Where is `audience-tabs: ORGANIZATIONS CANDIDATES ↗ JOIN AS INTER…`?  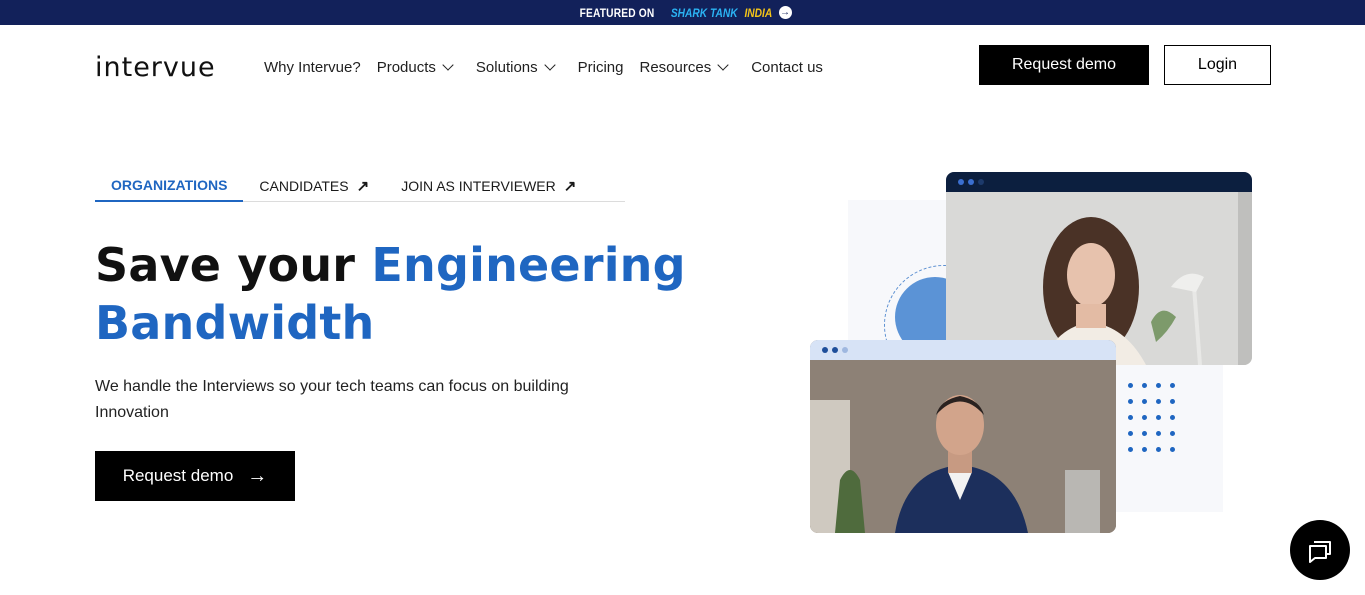 audience-tabs: ORGANIZATIONS CANDIDATES ↗ JOIN AS INTER… is located at coordinates (360, 186).